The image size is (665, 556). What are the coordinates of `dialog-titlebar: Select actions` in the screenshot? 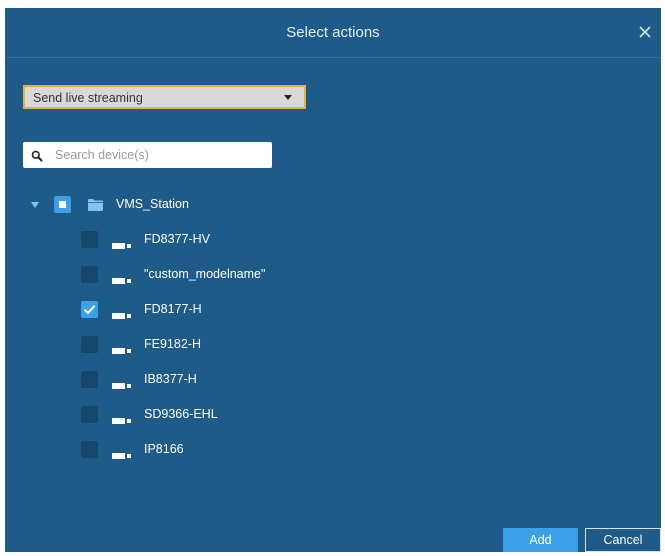 It's located at (333, 33).